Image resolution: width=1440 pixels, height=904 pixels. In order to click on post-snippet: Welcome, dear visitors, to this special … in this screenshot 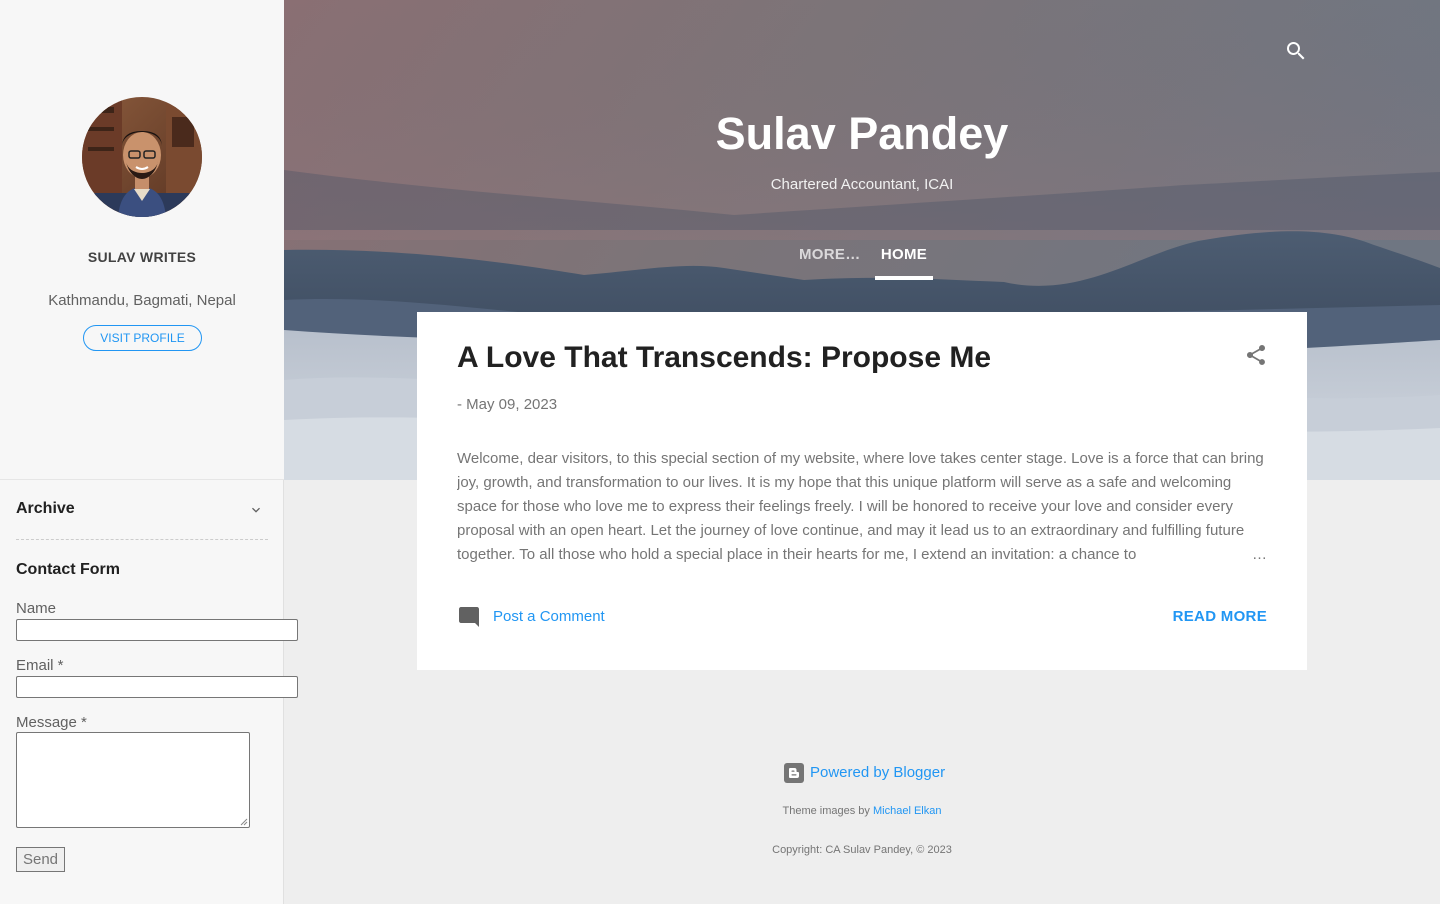, I will do `click(862, 507)`.